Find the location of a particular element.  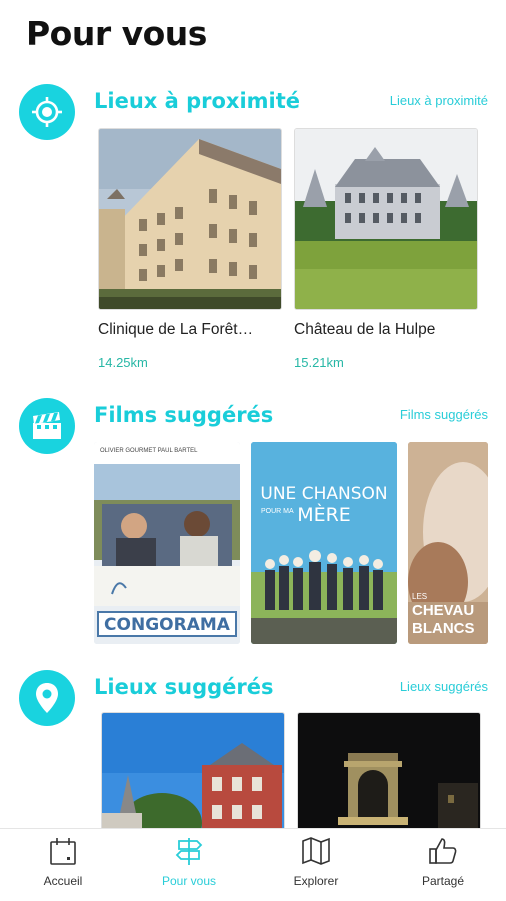

tab-accueil: Accueil is located at coordinates (63, 865).